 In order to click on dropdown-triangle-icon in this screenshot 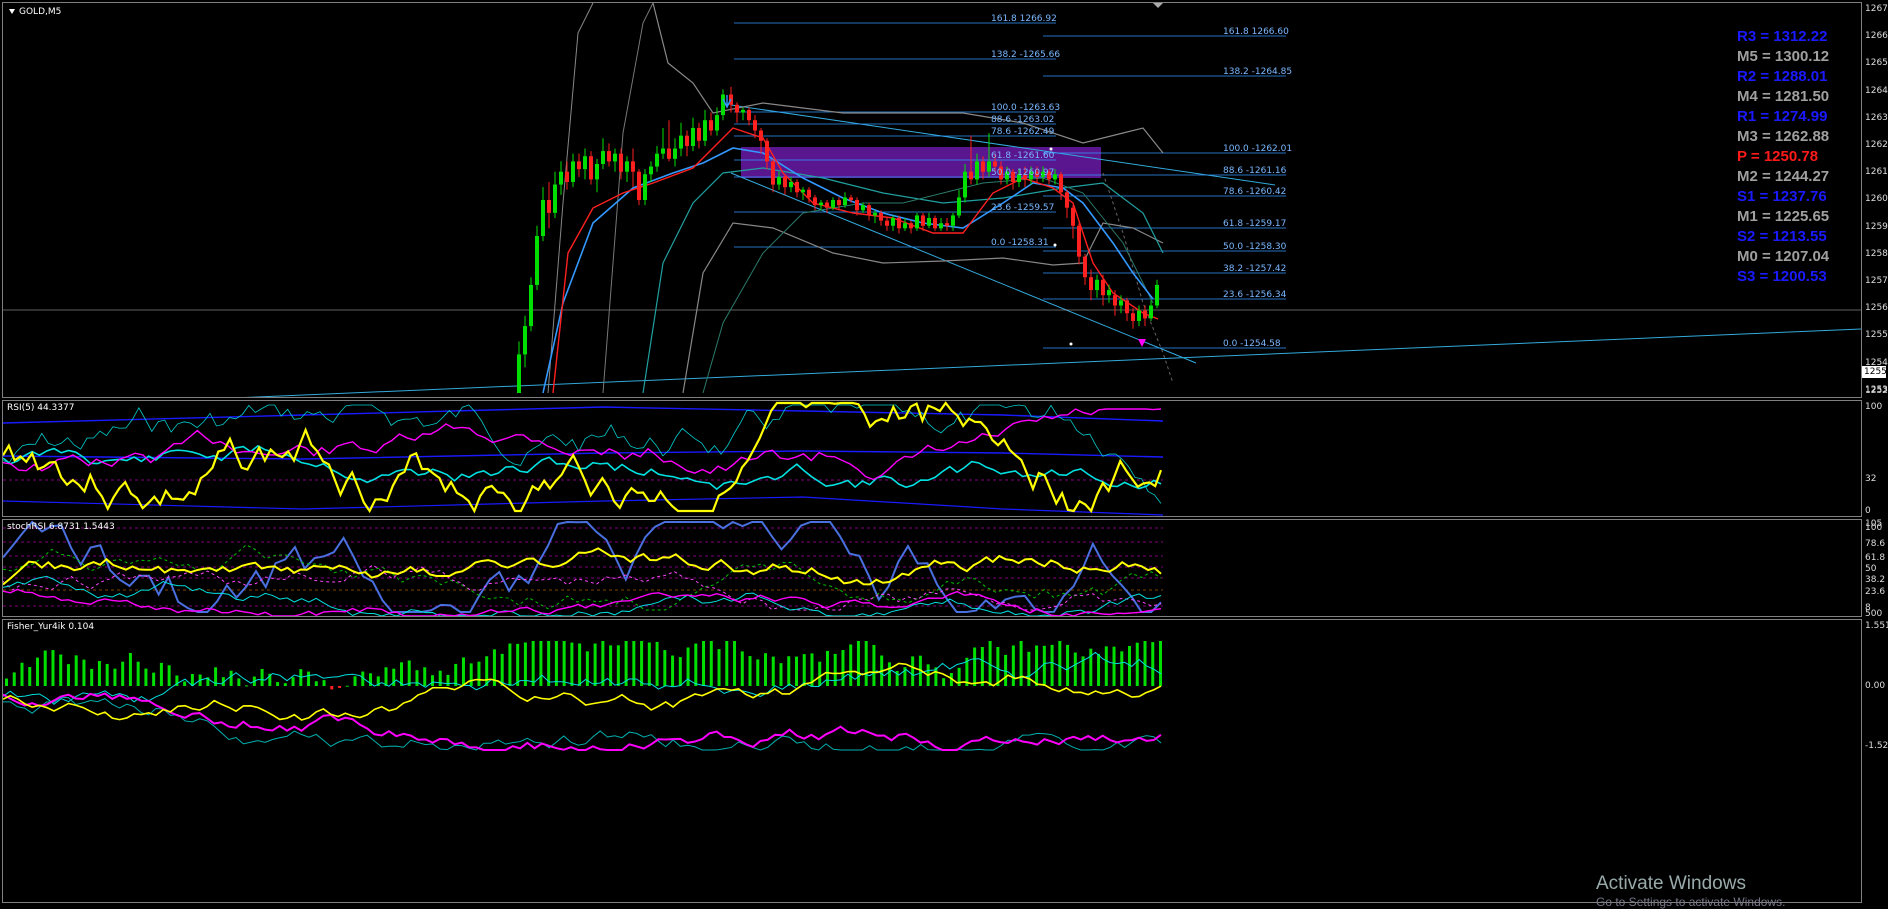, I will do `click(12, 11)`.